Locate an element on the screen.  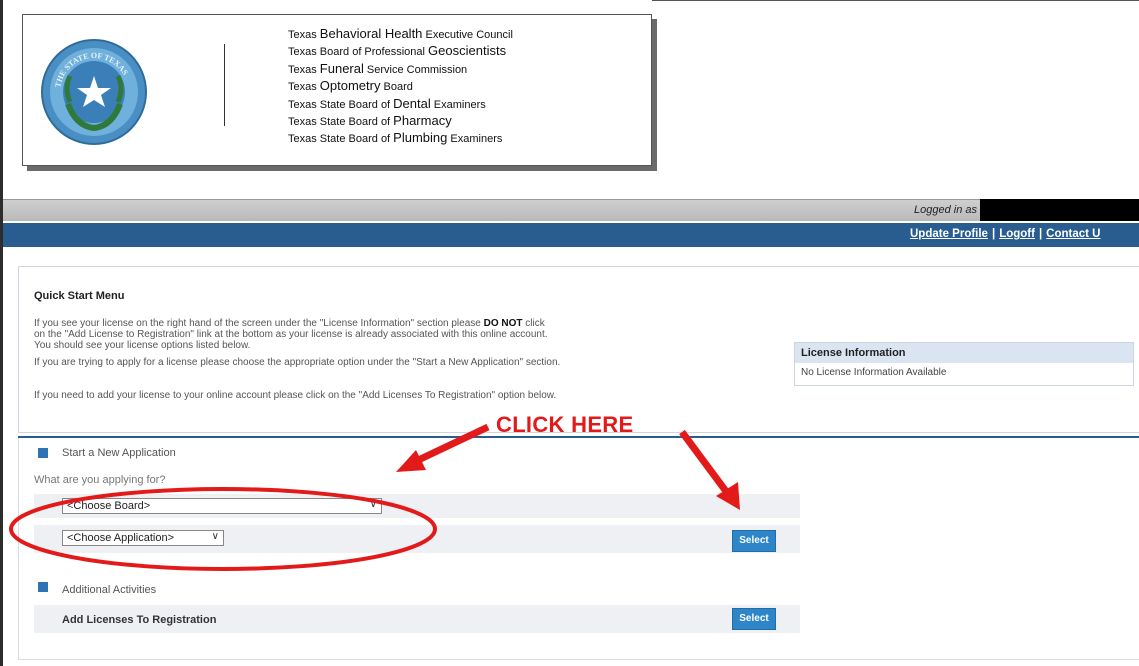
applying-for-question: What are you applying for? is located at coordinates (100, 480).